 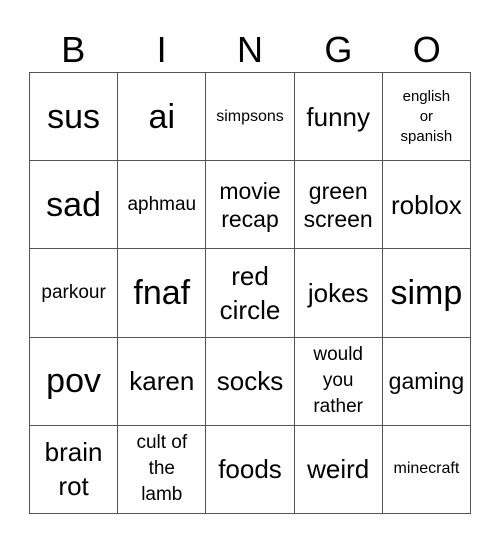 I want to click on bingo-cell-text: gaming, so click(x=426, y=381).